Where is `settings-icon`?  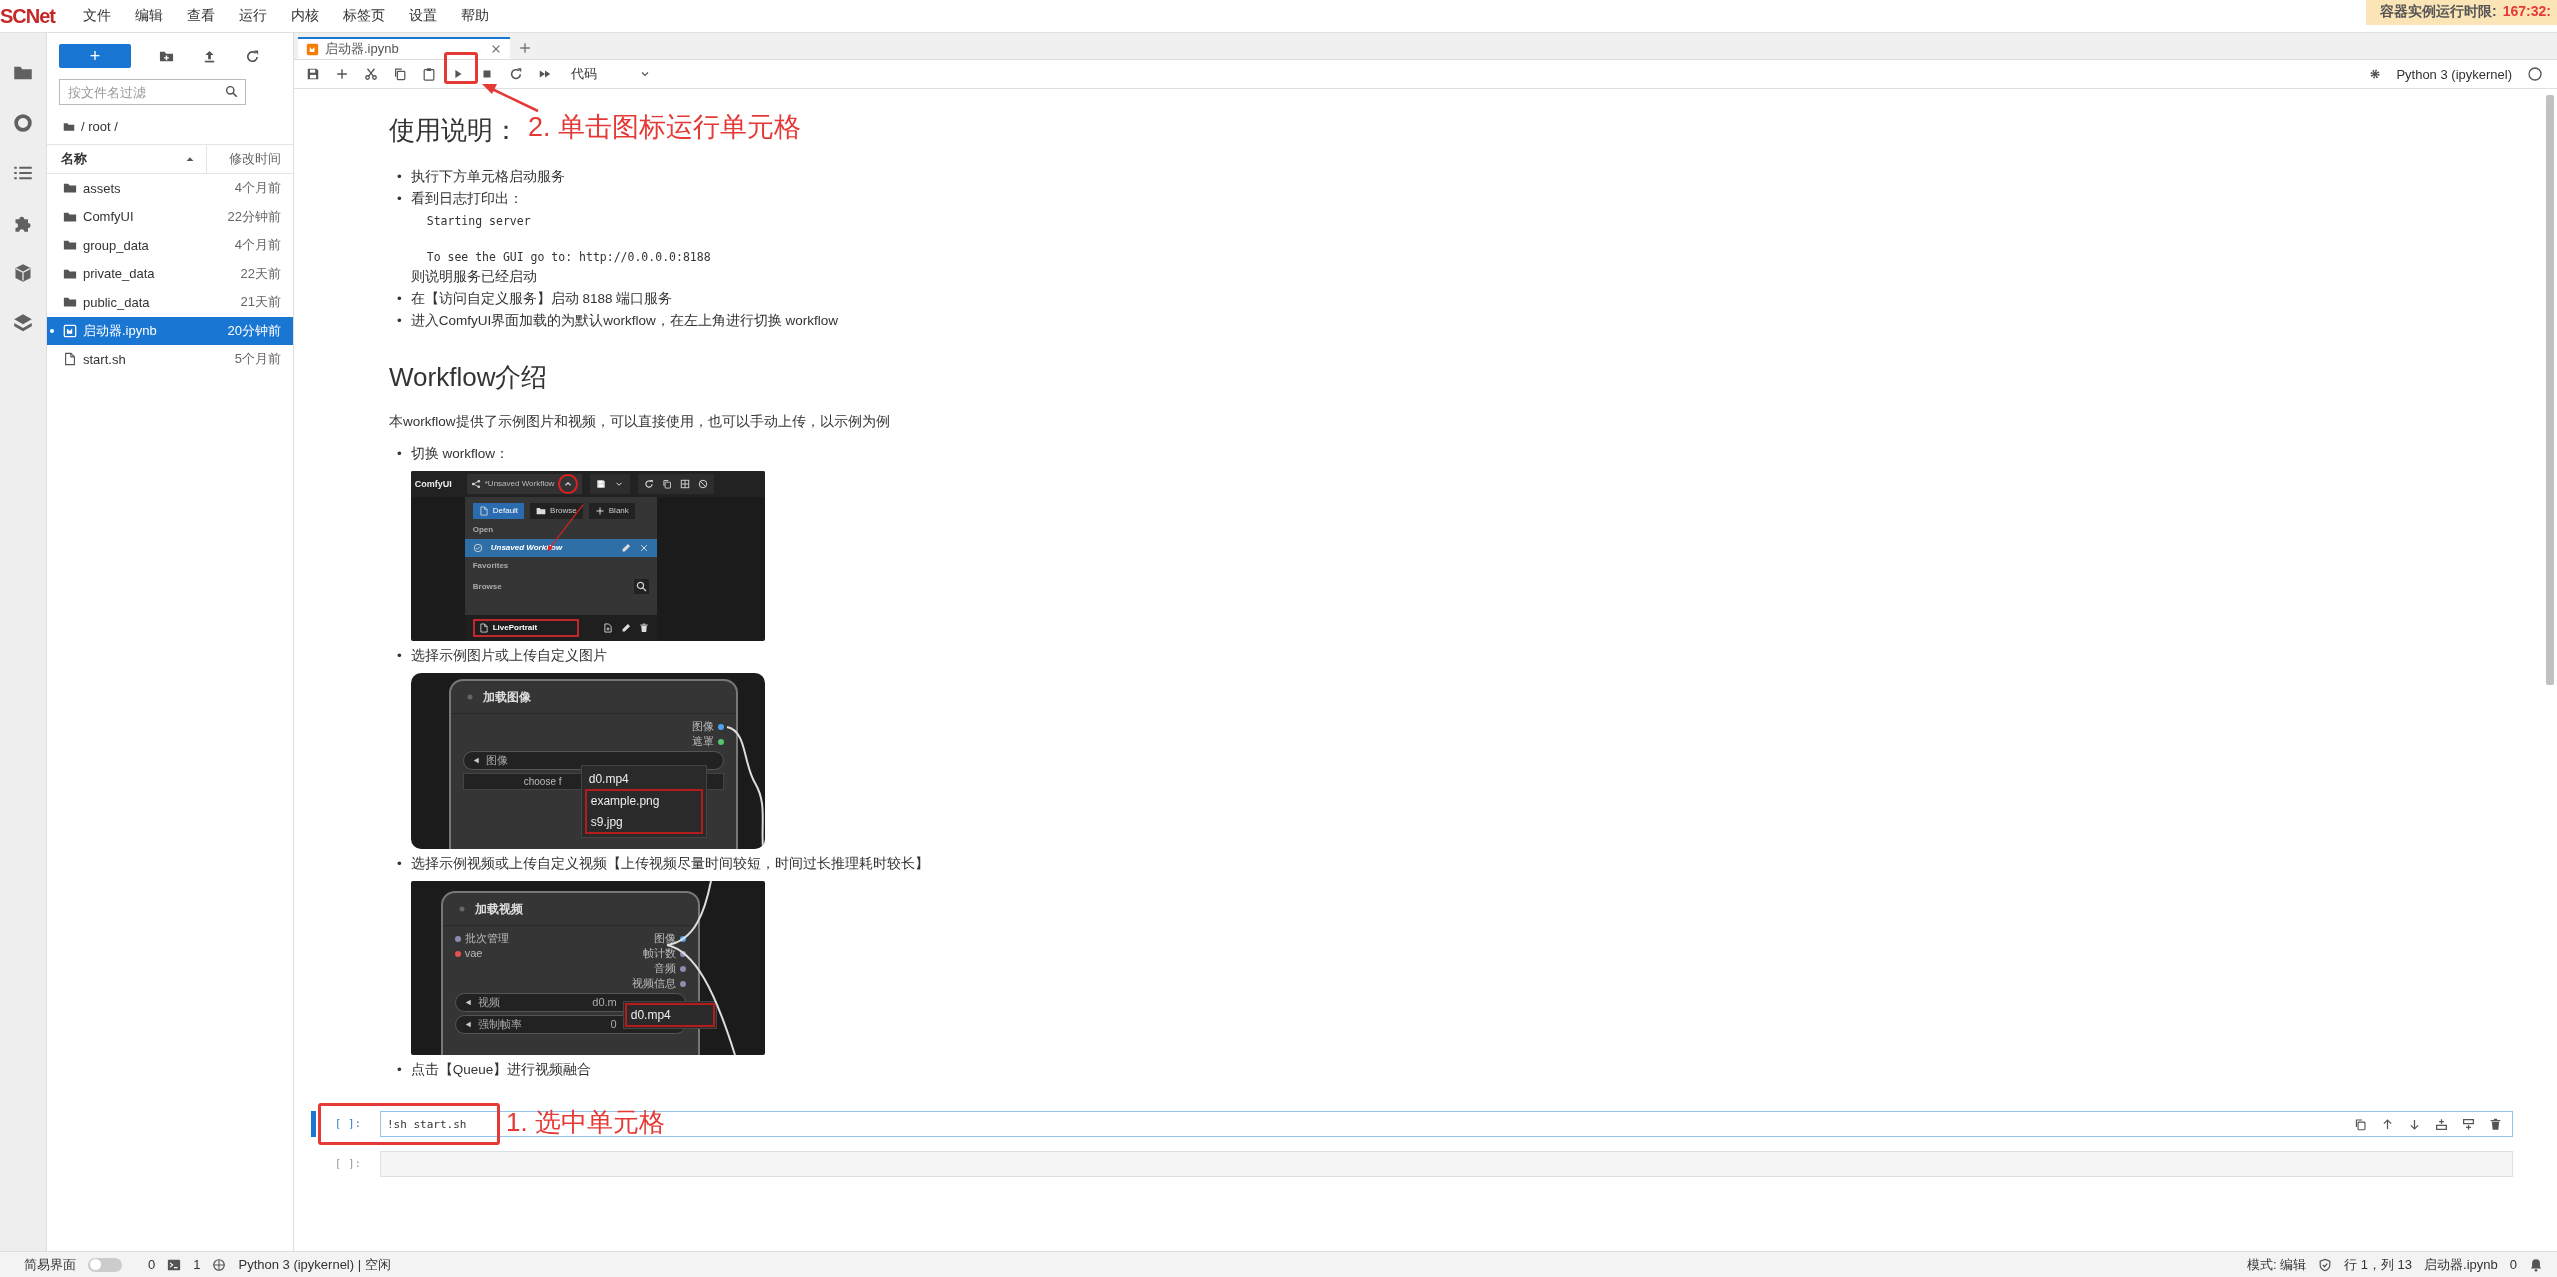
settings-icon is located at coordinates (2375, 74).